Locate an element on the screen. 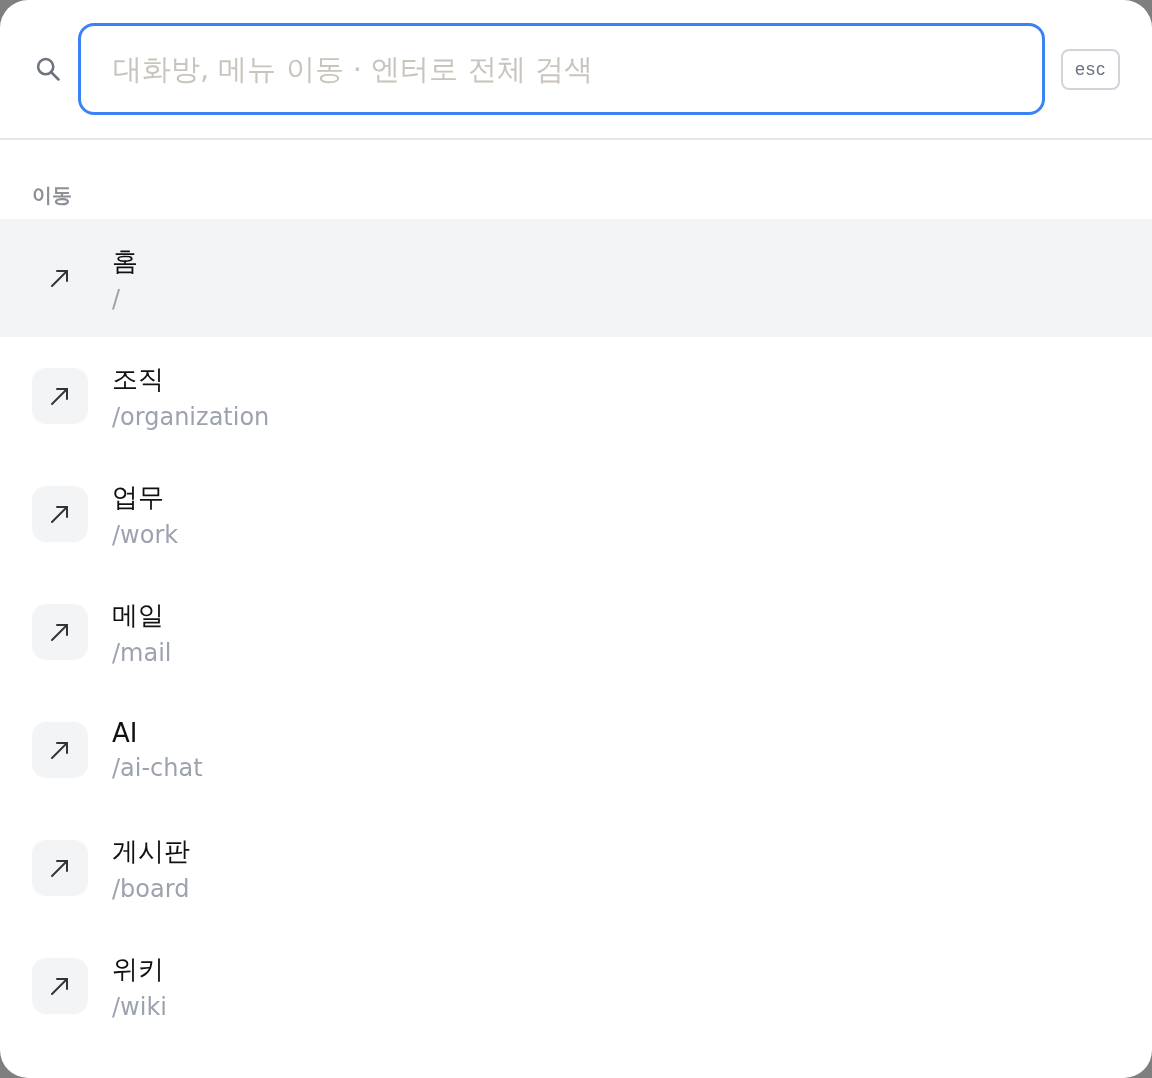 The image size is (1152, 1078). esc-key-button: esc is located at coordinates (1090, 69).